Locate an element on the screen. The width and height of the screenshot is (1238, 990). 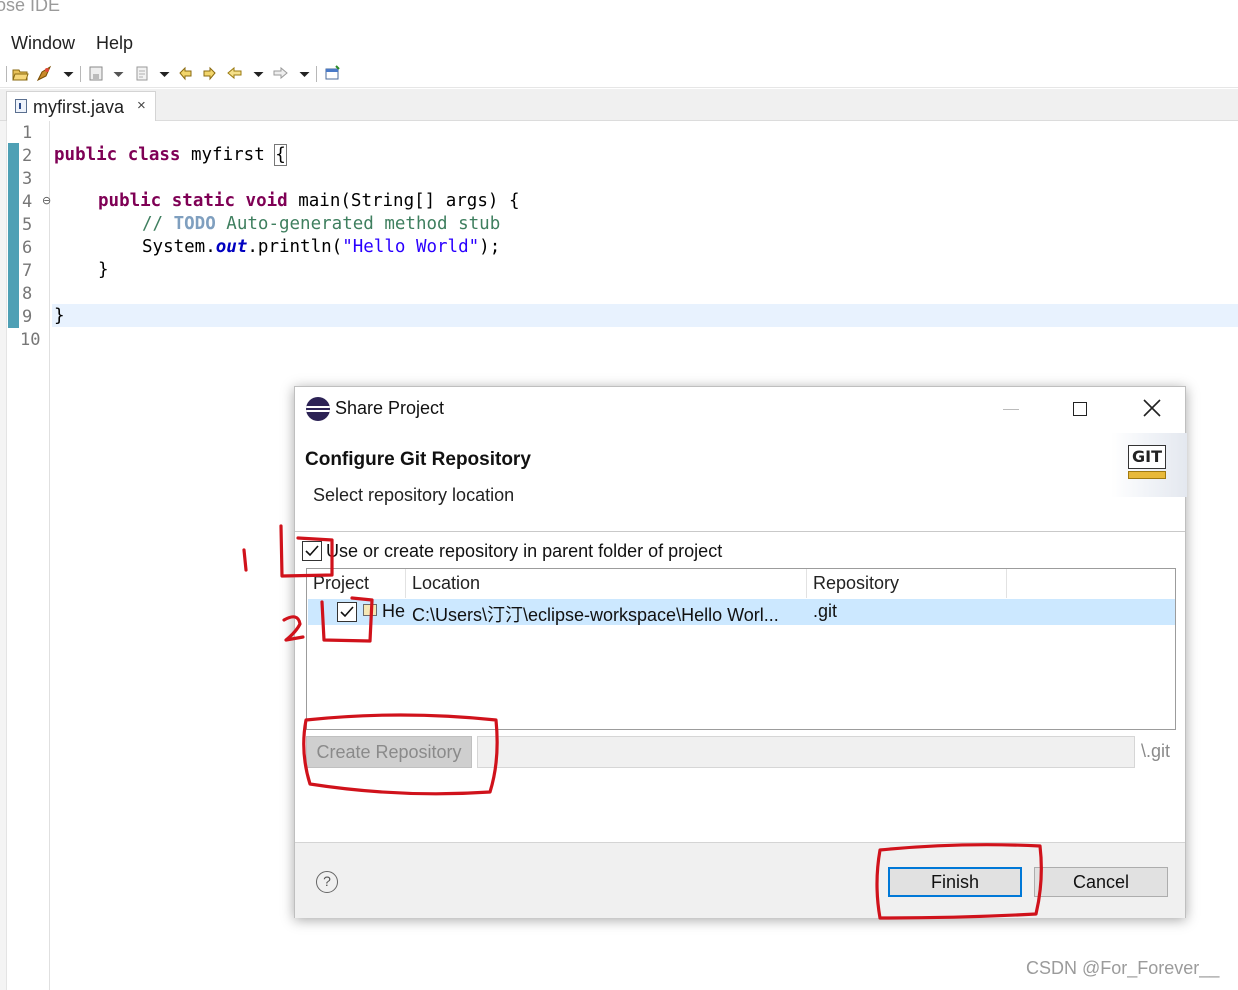
help-icon: ? is located at coordinates (327, 882).